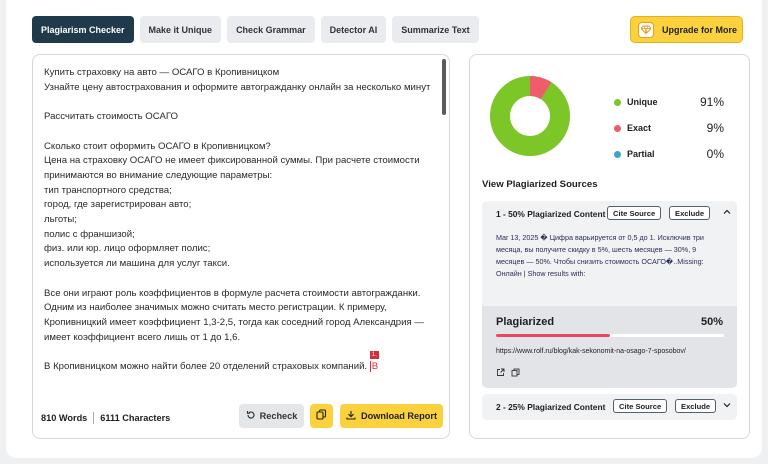  What do you see at coordinates (500, 373) in the screenshot?
I see `external-link-icon` at bounding box center [500, 373].